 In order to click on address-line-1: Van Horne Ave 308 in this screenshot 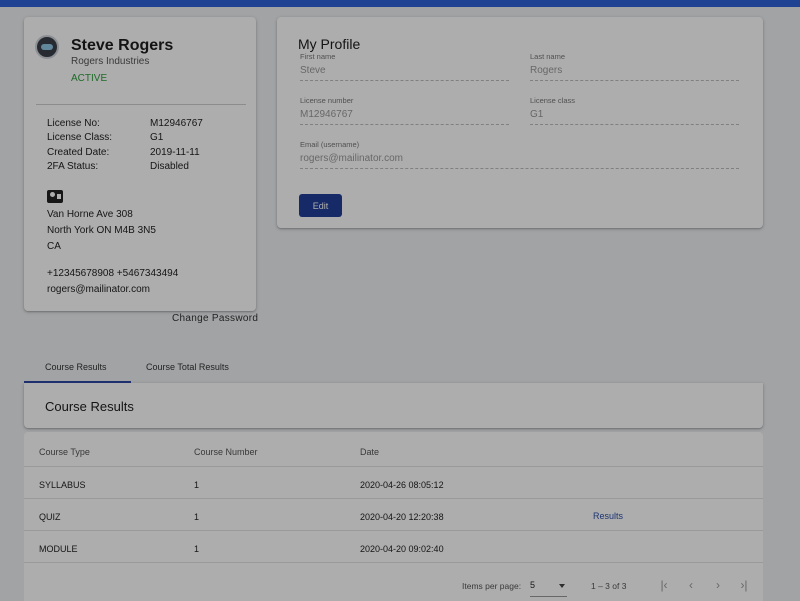, I will do `click(90, 214)`.